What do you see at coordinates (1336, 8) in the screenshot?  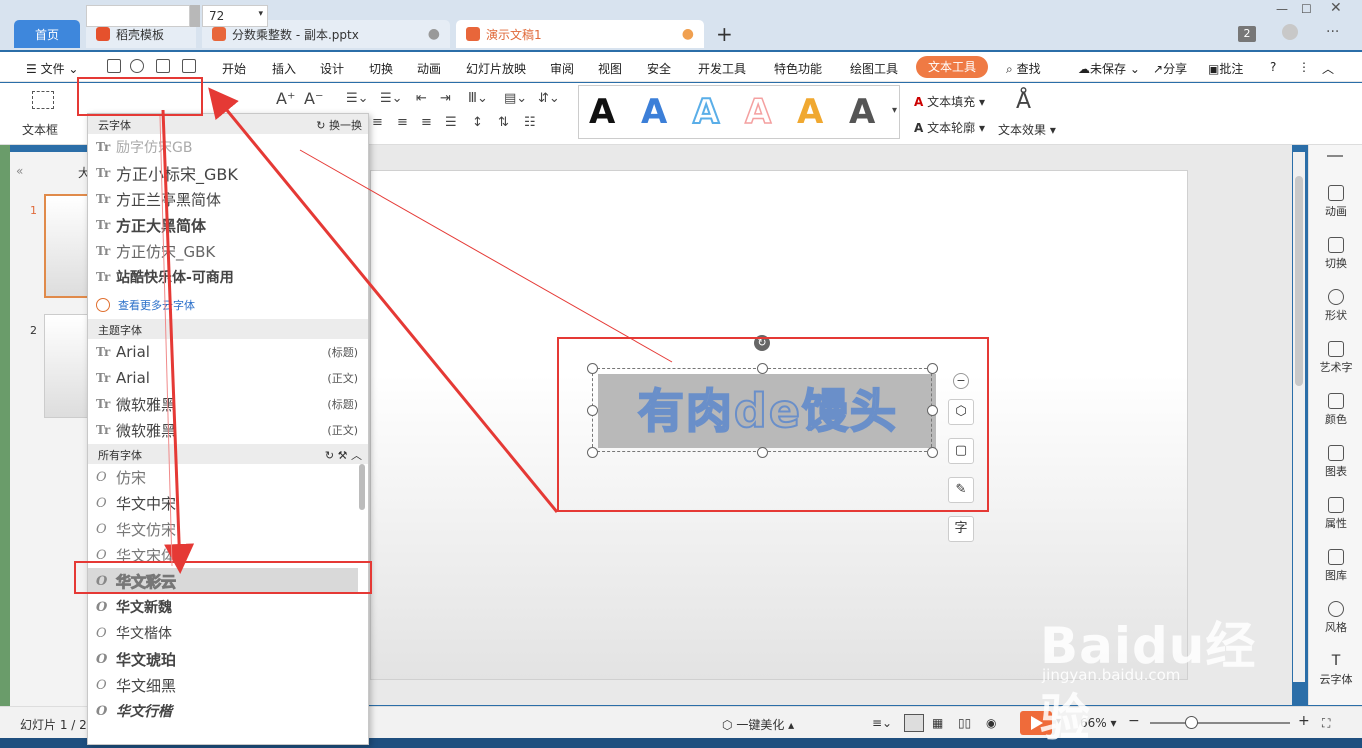 I see `close-icon: ✕` at bounding box center [1336, 8].